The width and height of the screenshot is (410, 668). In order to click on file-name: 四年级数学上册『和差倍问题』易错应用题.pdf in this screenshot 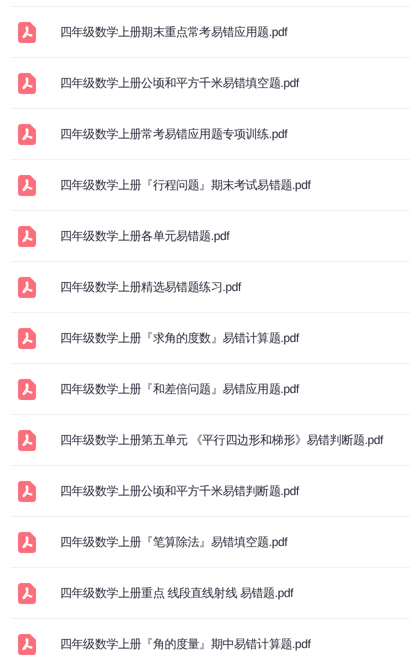, I will do `click(179, 389)`.